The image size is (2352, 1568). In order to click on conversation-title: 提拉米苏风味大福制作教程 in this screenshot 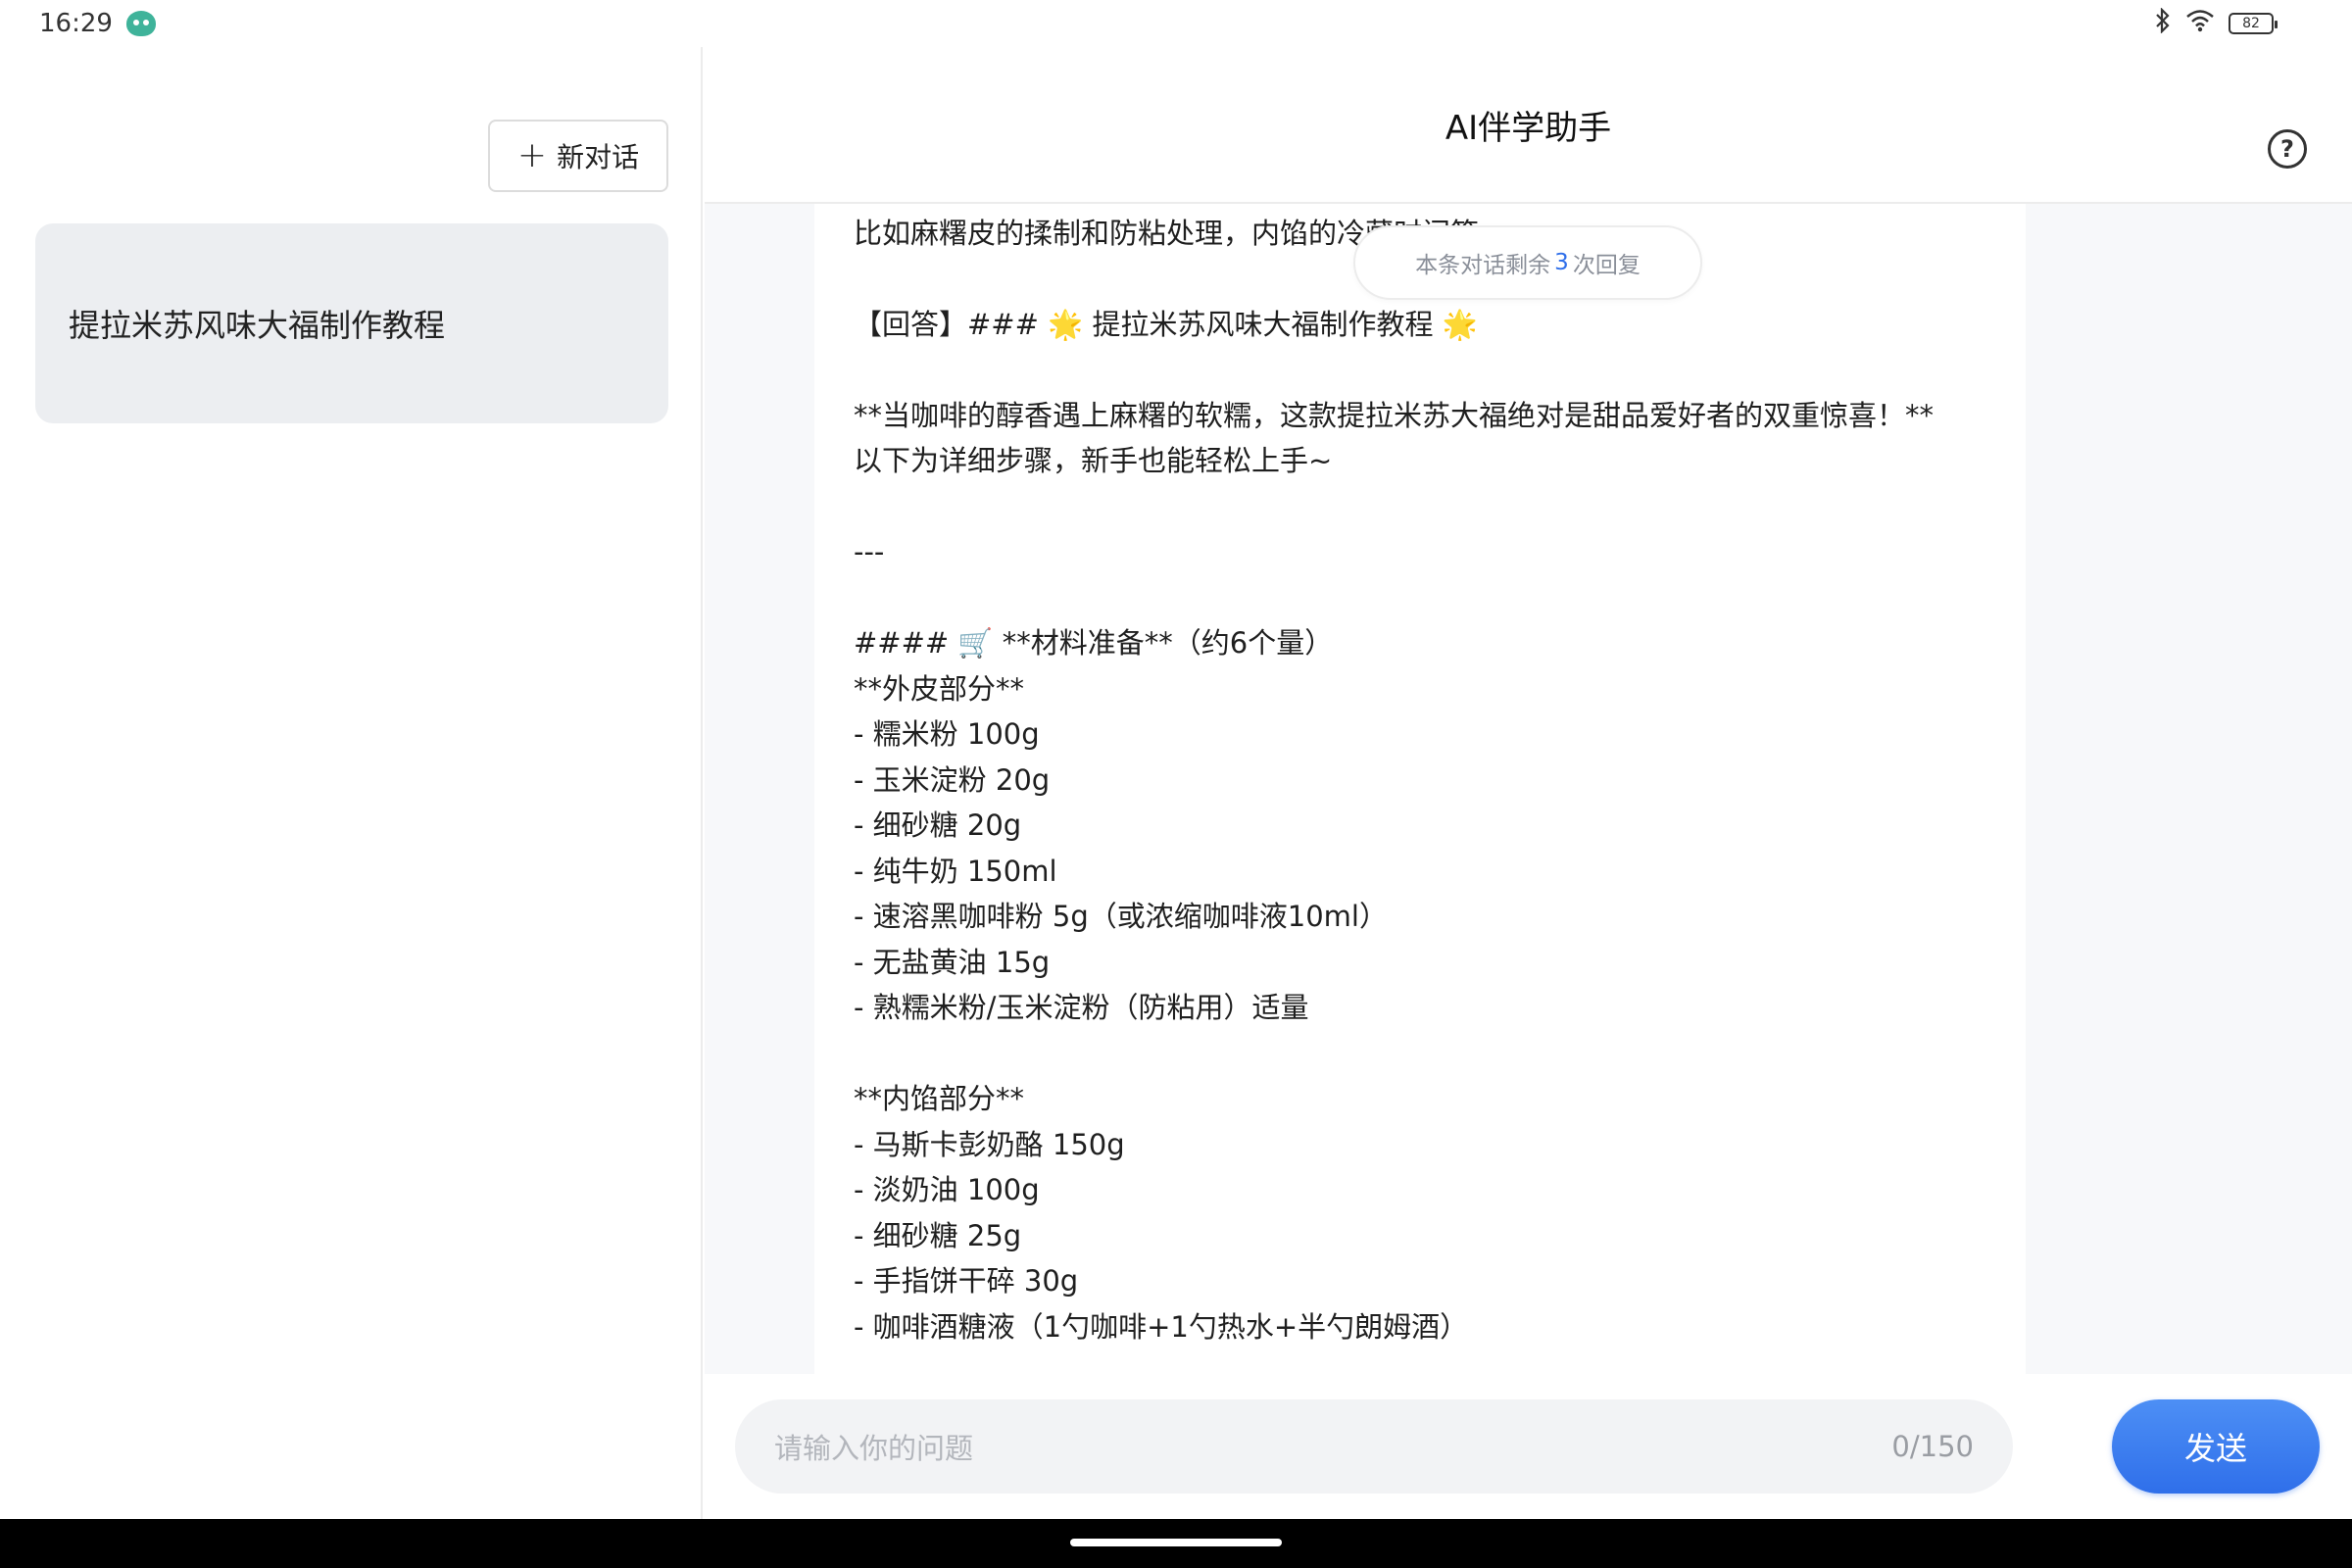, I will do `click(257, 325)`.